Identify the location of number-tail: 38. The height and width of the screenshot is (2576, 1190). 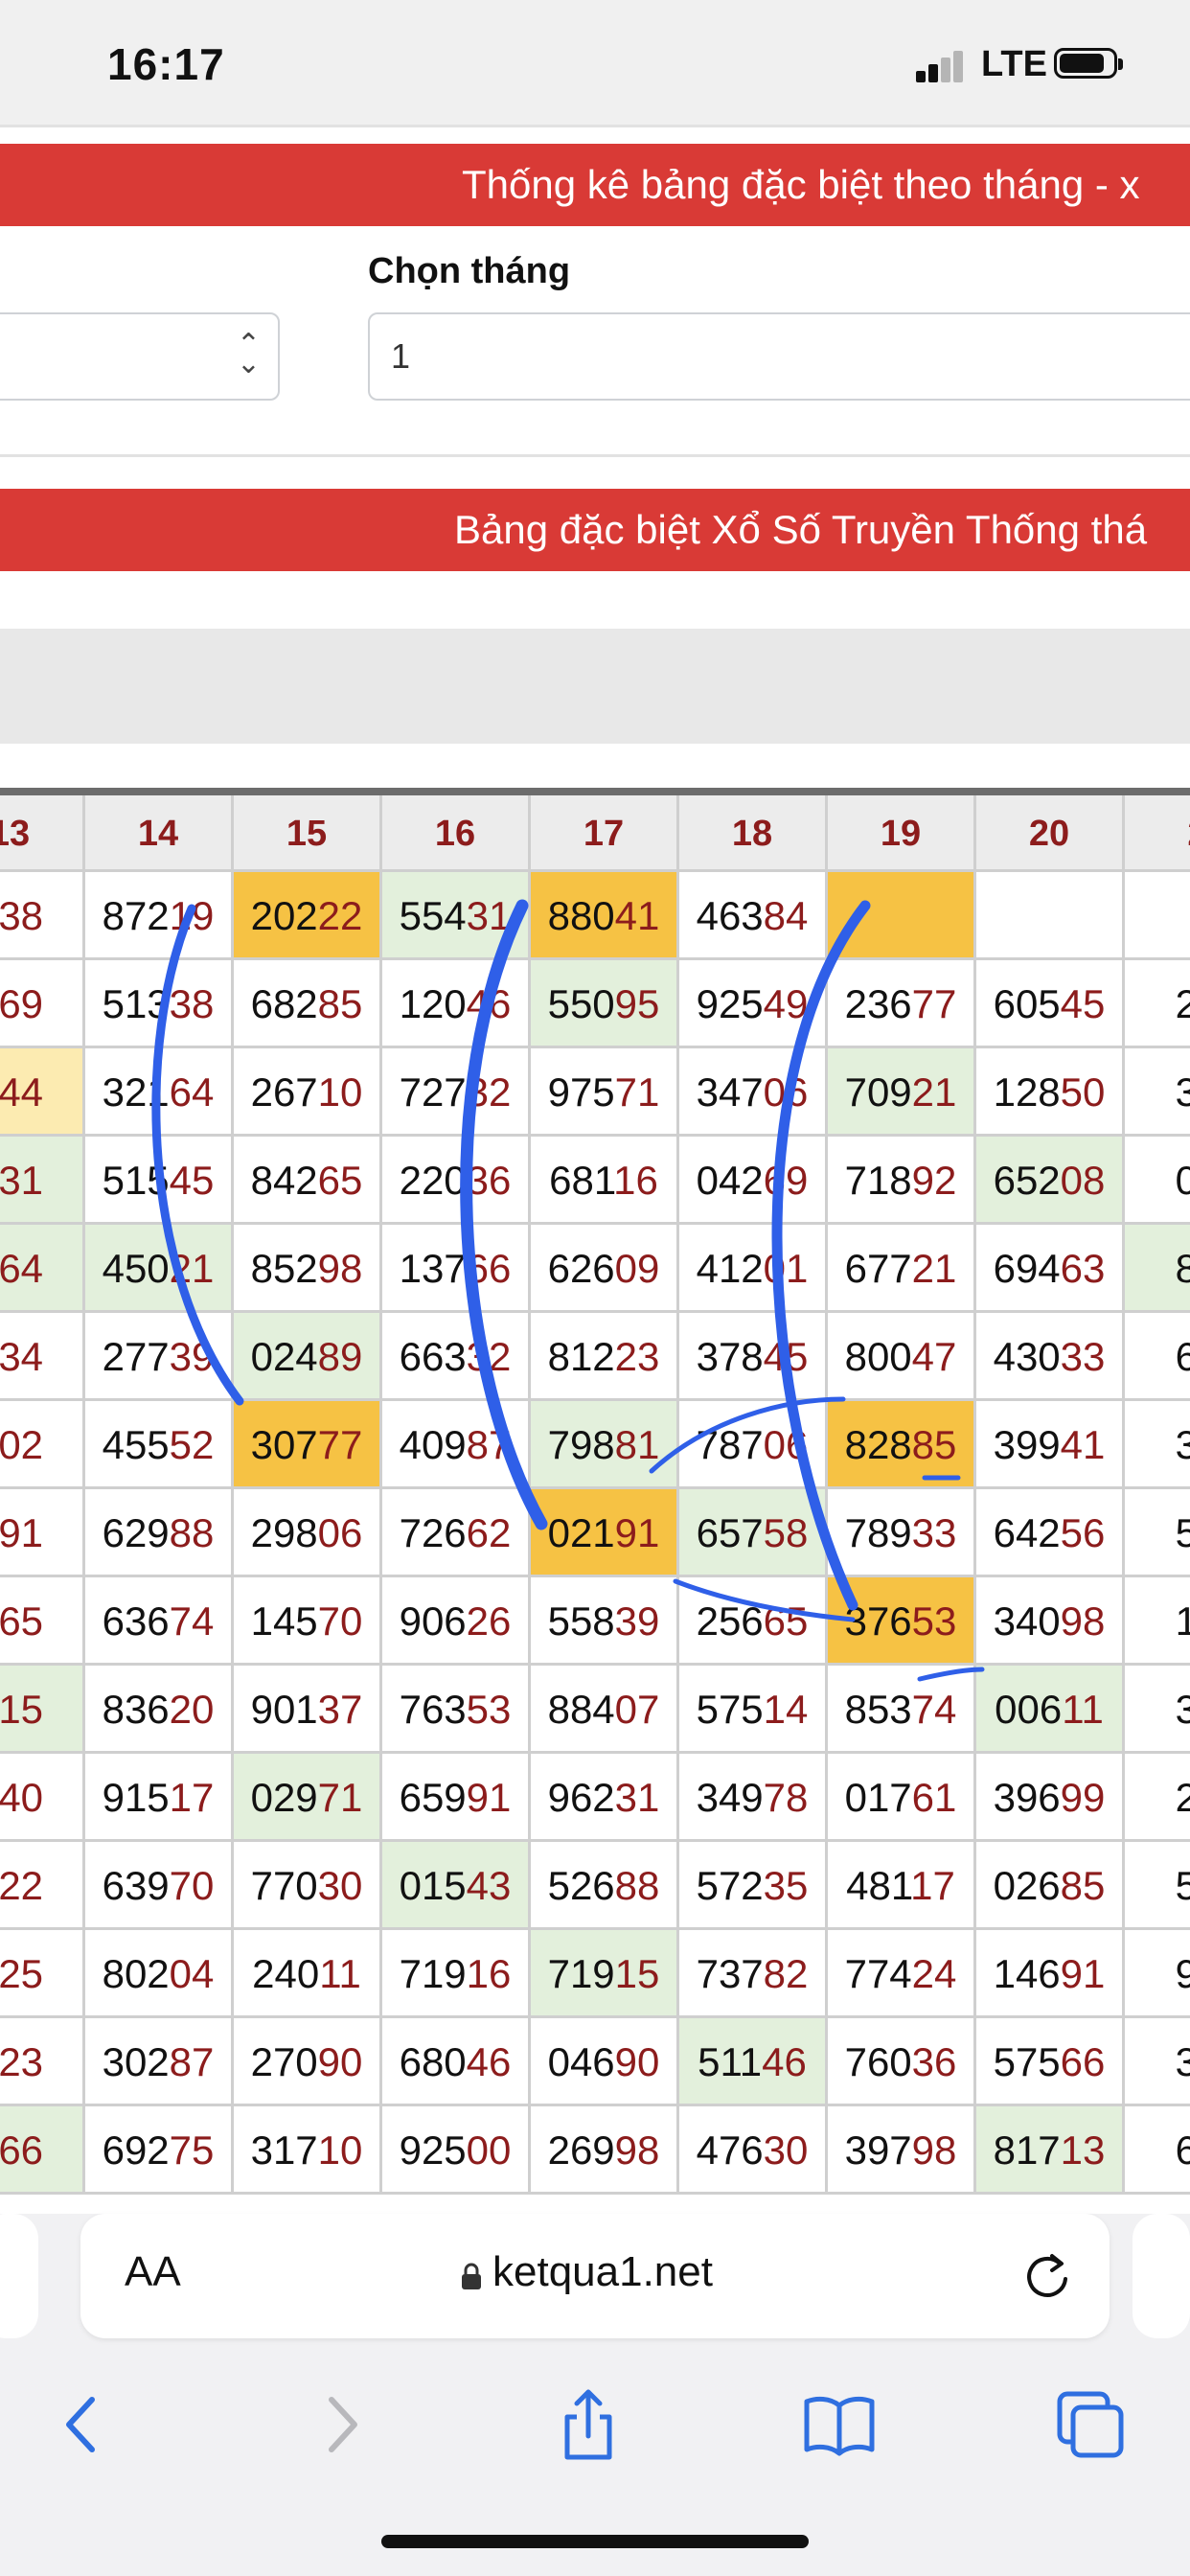
(192, 1004).